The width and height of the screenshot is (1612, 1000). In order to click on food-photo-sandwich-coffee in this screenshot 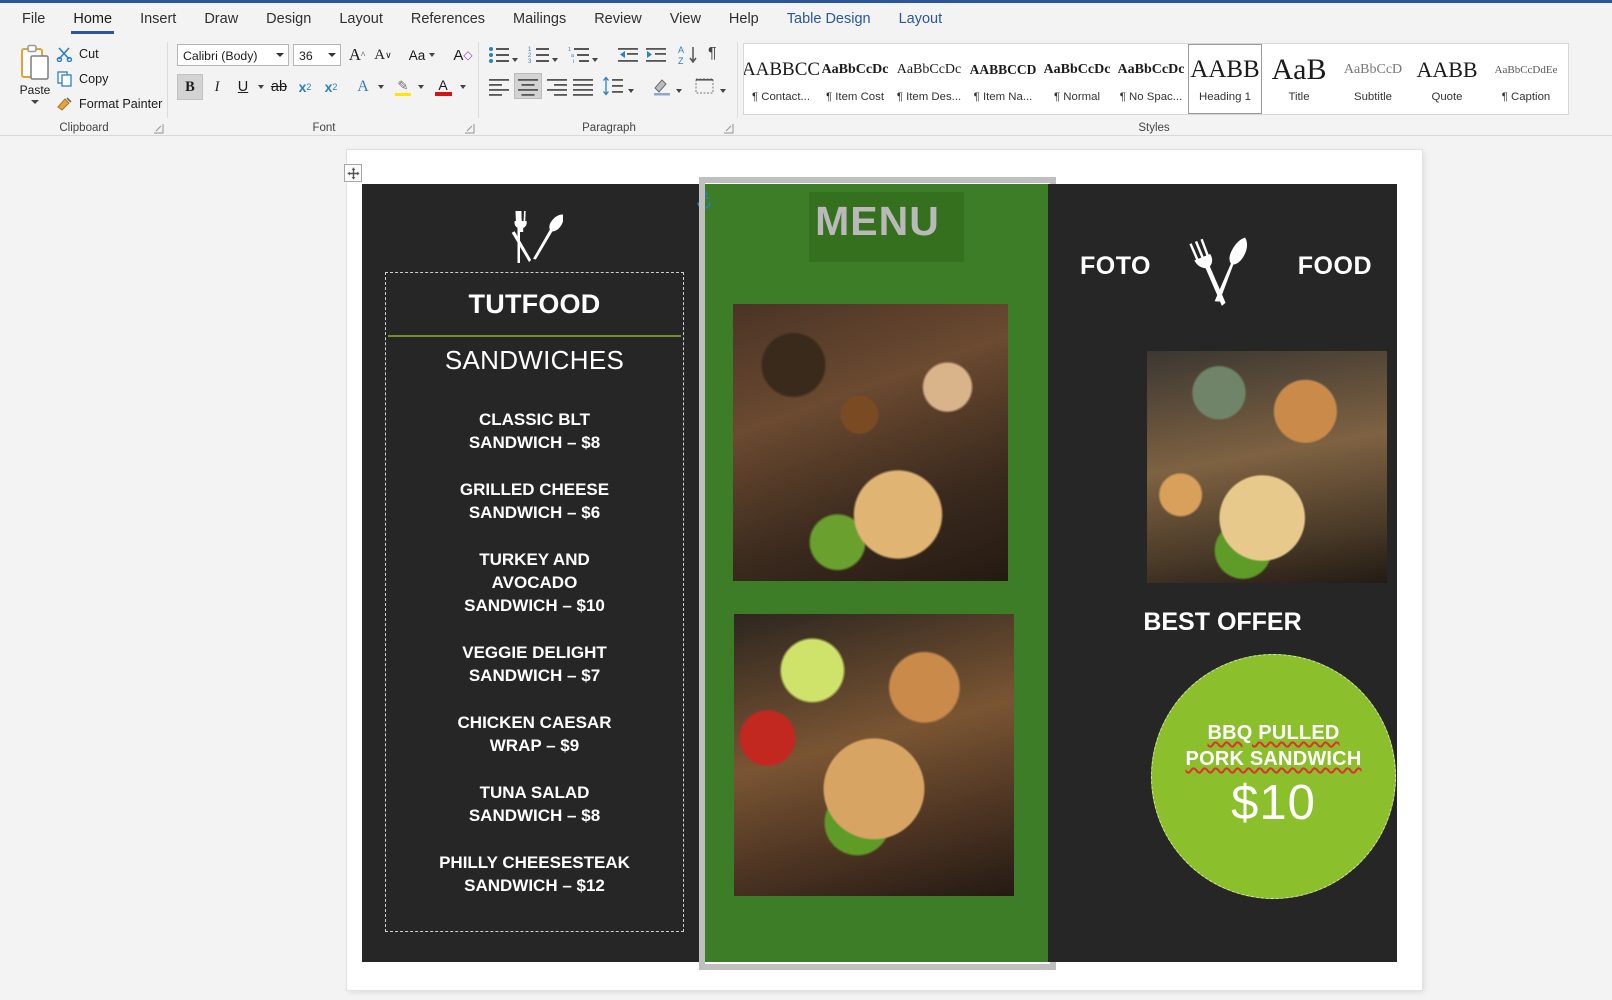, I will do `click(870, 442)`.